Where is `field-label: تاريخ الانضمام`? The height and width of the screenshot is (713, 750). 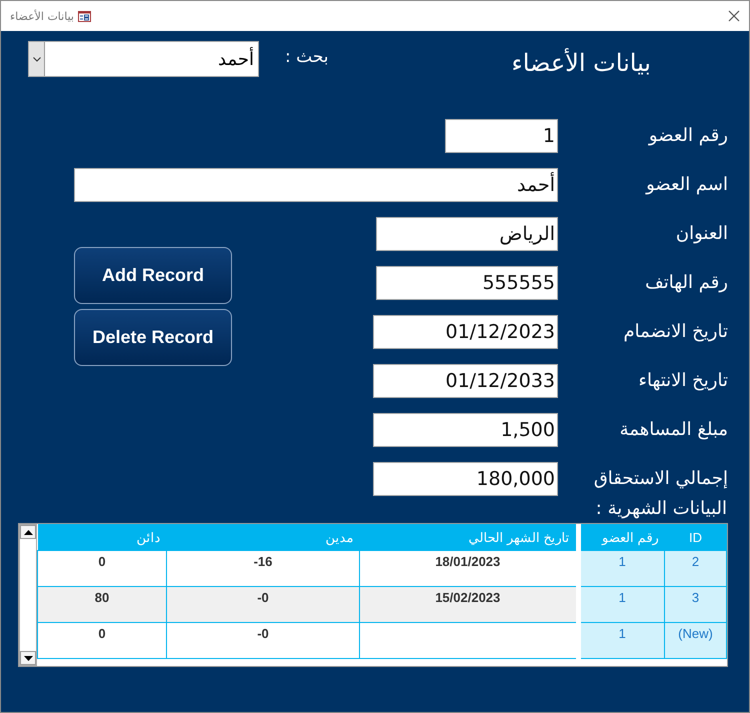 field-label: تاريخ الانضمام is located at coordinates (675, 332).